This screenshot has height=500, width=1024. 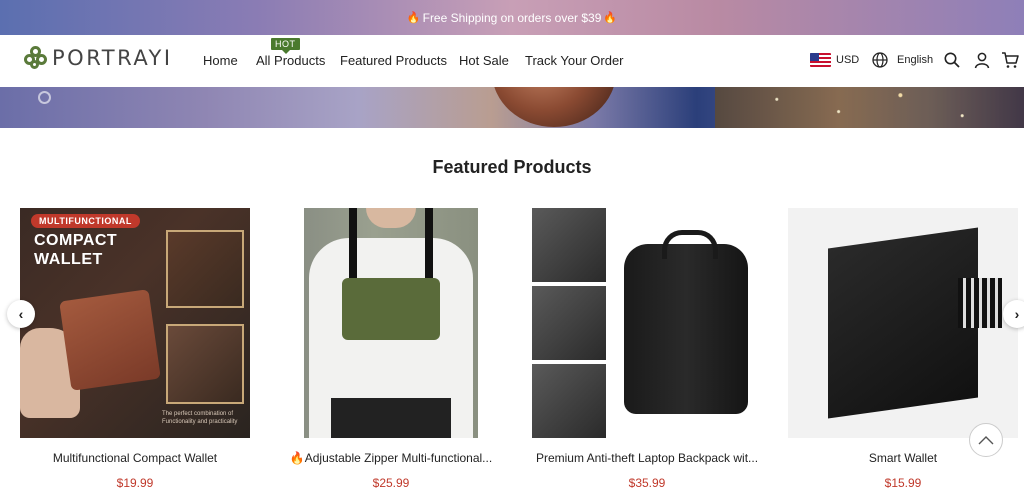 What do you see at coordinates (647, 483) in the screenshot?
I see `product-price: $35.99` at bounding box center [647, 483].